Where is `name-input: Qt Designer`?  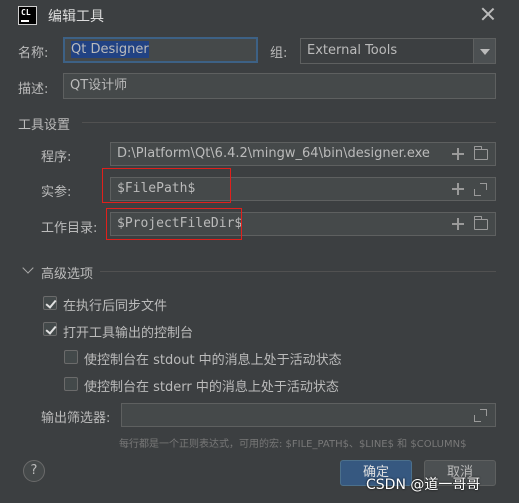 name-input: Qt Designer is located at coordinates (160, 50).